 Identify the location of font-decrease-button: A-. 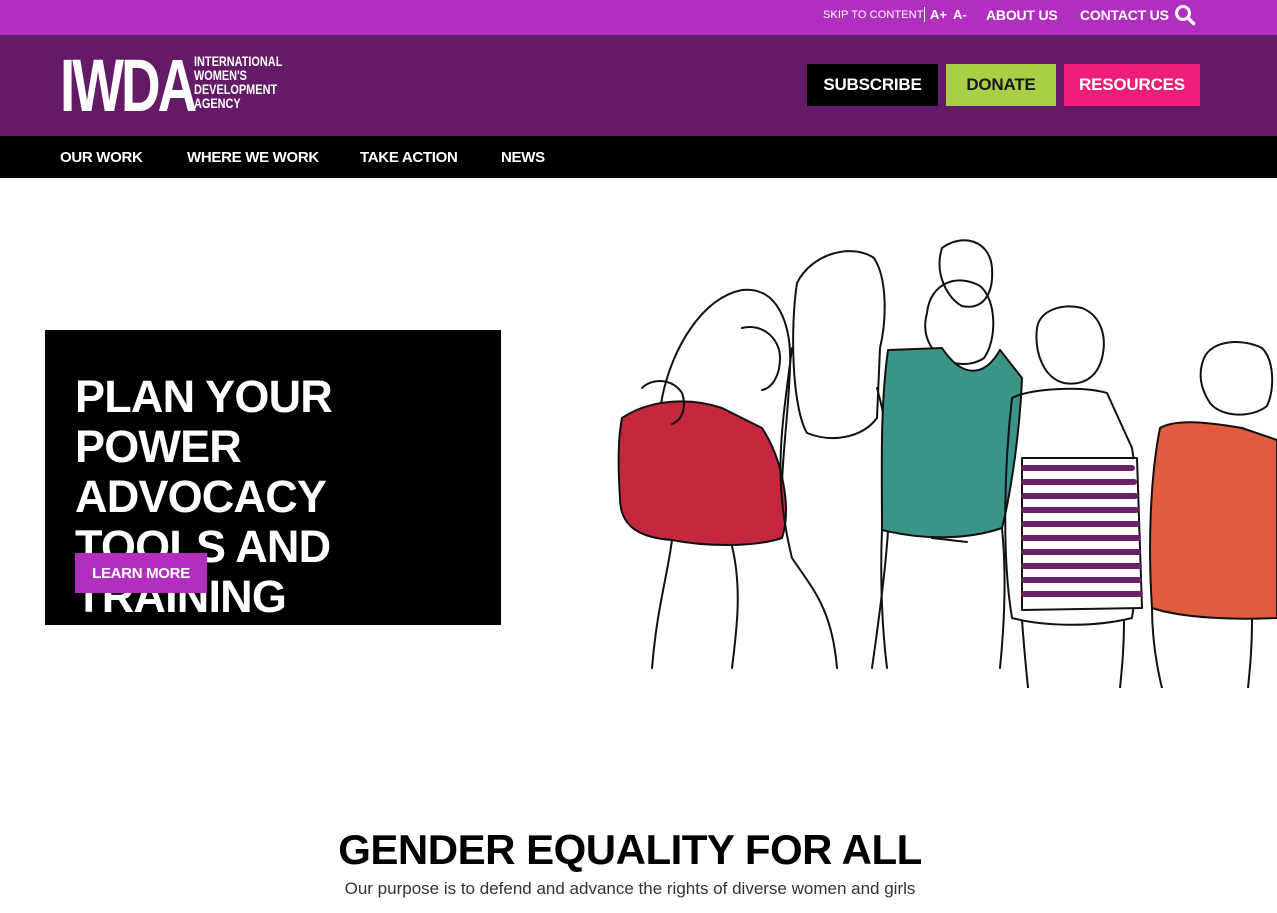
(960, 14).